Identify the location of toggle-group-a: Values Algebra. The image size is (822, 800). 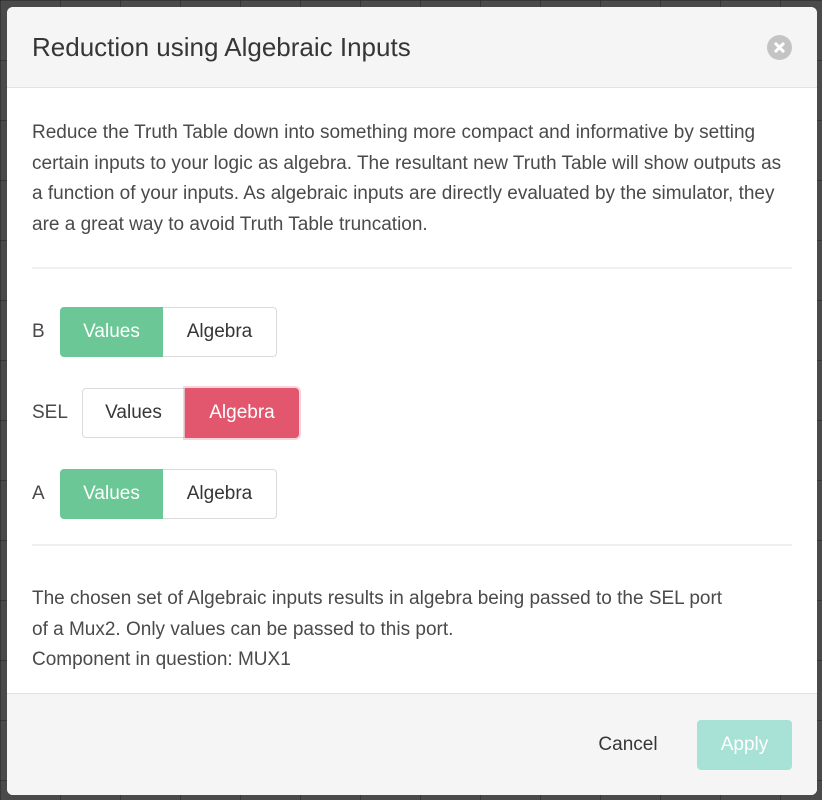
(168, 494).